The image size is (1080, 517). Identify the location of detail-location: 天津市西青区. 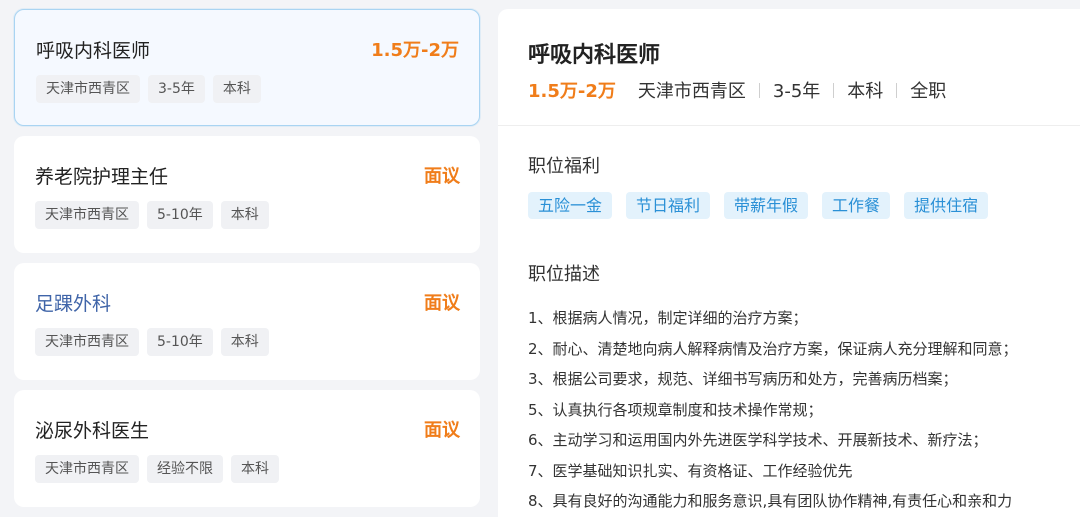
(691, 91).